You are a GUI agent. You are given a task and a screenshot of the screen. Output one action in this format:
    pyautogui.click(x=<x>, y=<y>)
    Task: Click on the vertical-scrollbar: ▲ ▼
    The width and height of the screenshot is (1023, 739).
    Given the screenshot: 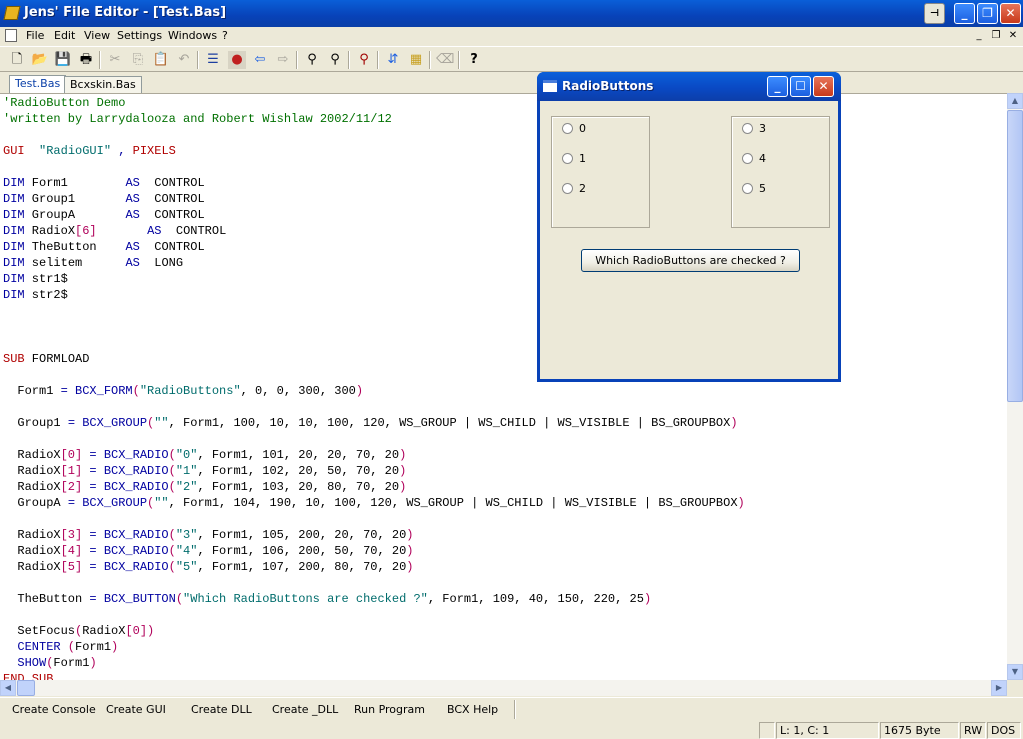 What is the action you would take?
    pyautogui.click(x=1015, y=386)
    